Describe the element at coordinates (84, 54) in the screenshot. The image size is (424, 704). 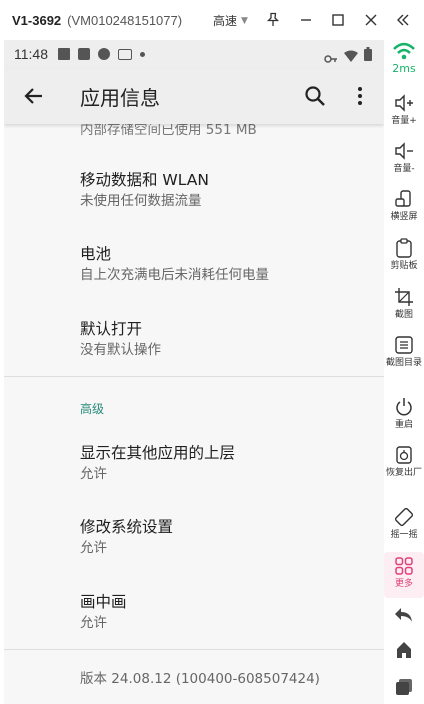
I see `app-notification-icon` at that location.